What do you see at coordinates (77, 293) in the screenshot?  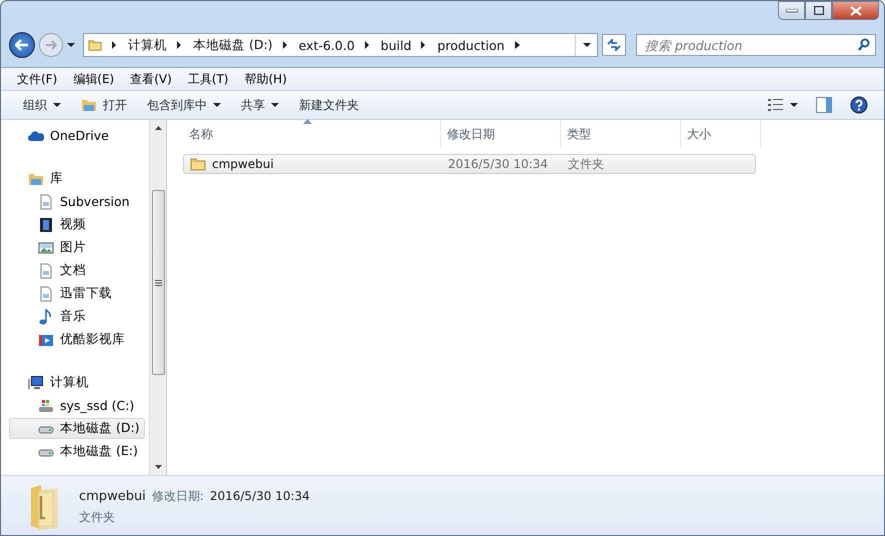 I see `nav-item: 迅雷下载` at bounding box center [77, 293].